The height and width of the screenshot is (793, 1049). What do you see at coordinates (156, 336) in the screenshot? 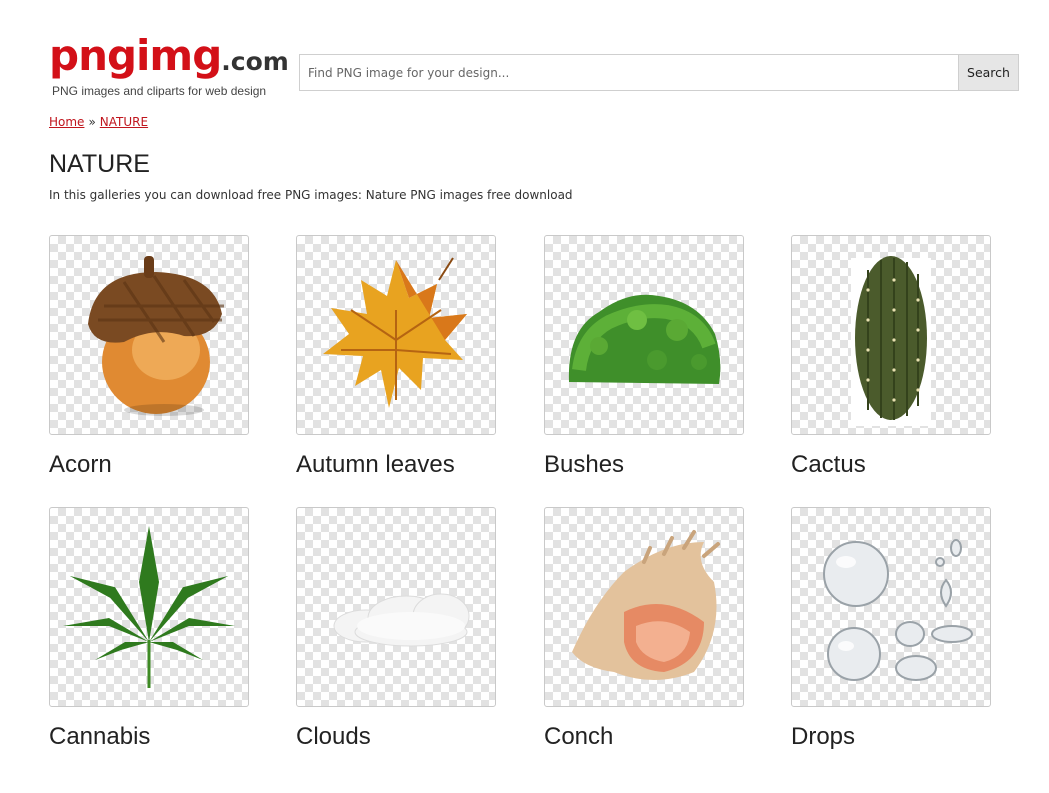
I see `acorn-icon` at bounding box center [156, 336].